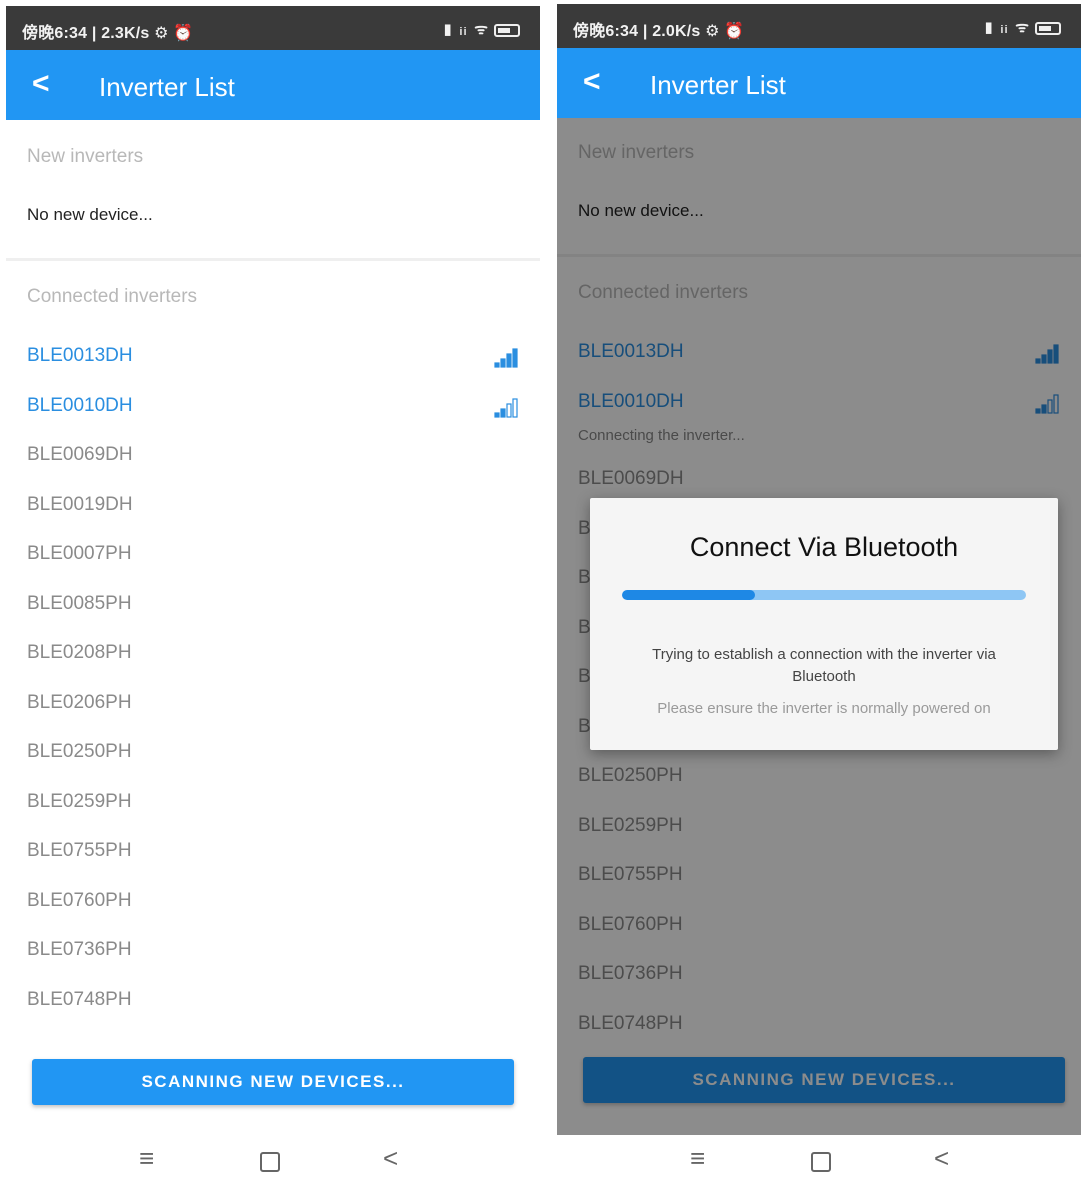 The image size is (1081, 1179). Describe the element at coordinates (273, 608) in the screenshot. I see `inverter-row: BLE0085PH` at that location.